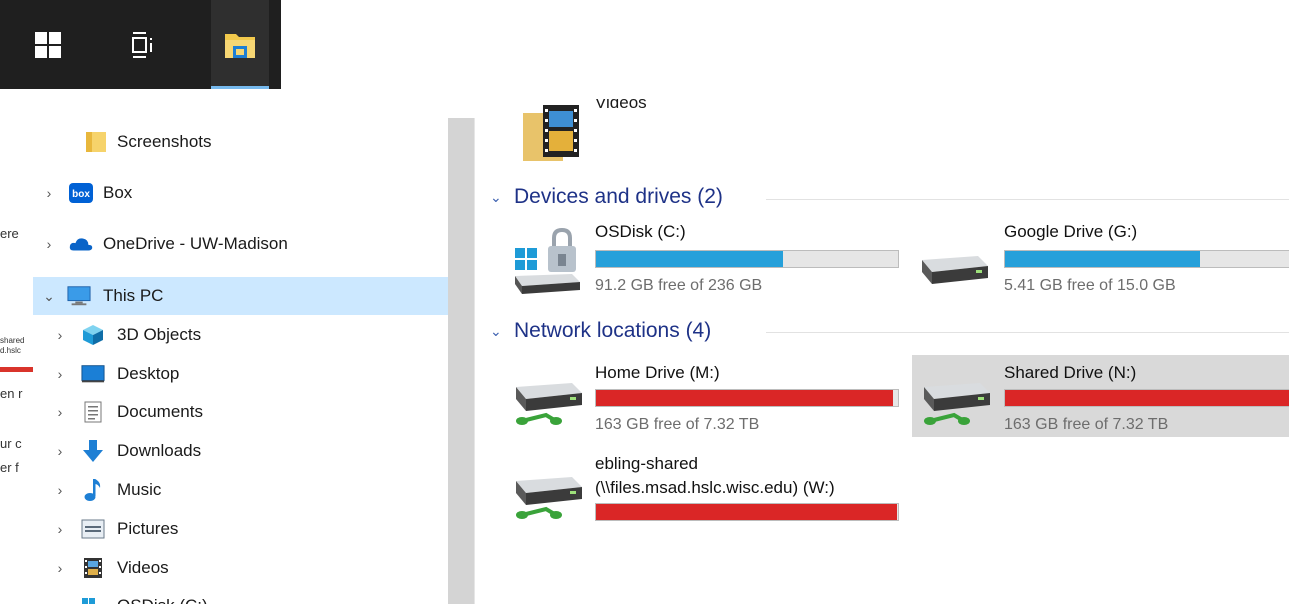 This screenshot has width=1289, height=604. I want to click on drive-free-space: 5.41 GB free of 15.0 GB, so click(1090, 285).